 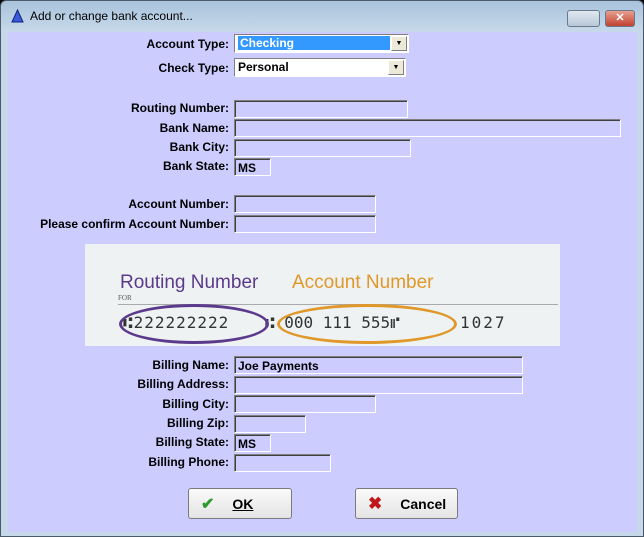 I want to click on x-icon: ✖, so click(x=375, y=503).